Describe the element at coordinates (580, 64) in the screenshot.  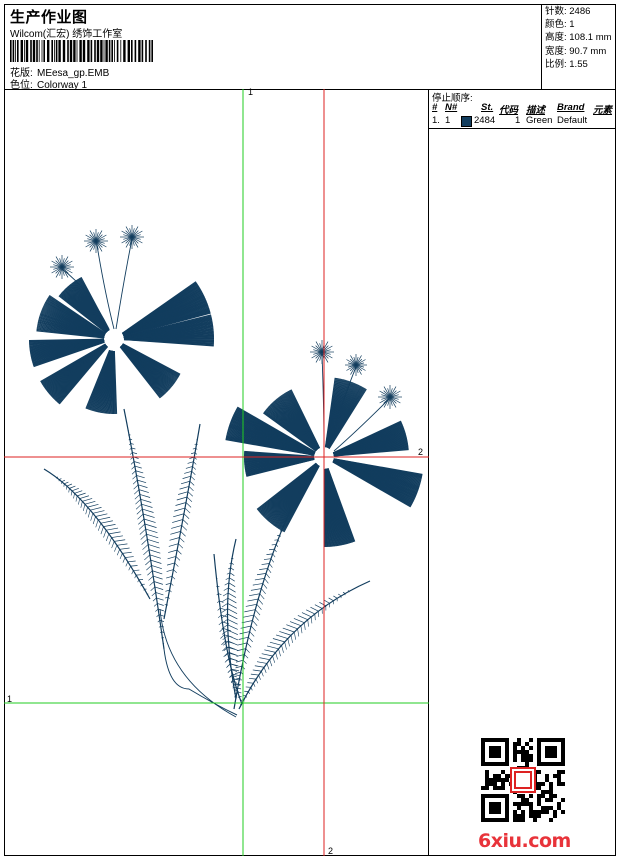
I see `design-scale: 比例: 1.55` at that location.